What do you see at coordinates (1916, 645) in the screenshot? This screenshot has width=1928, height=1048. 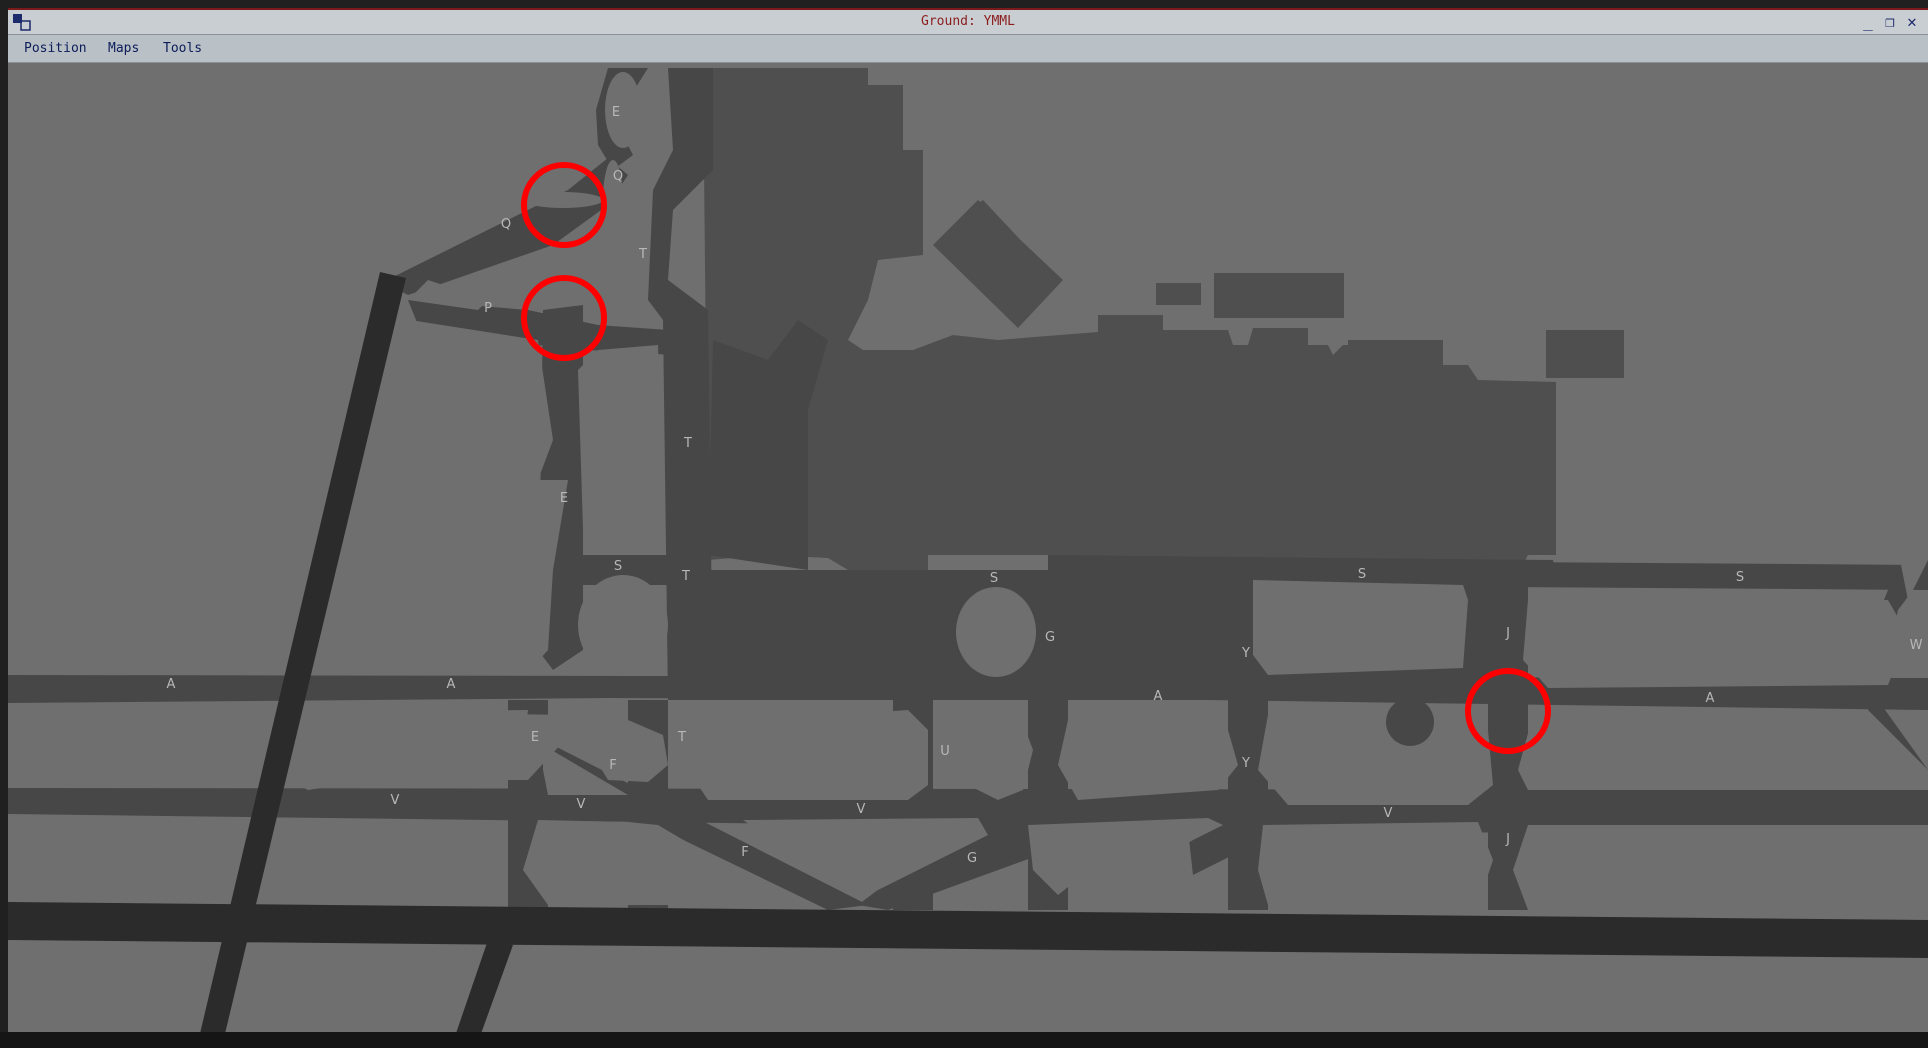 I see `taxiway-label: W` at bounding box center [1916, 645].